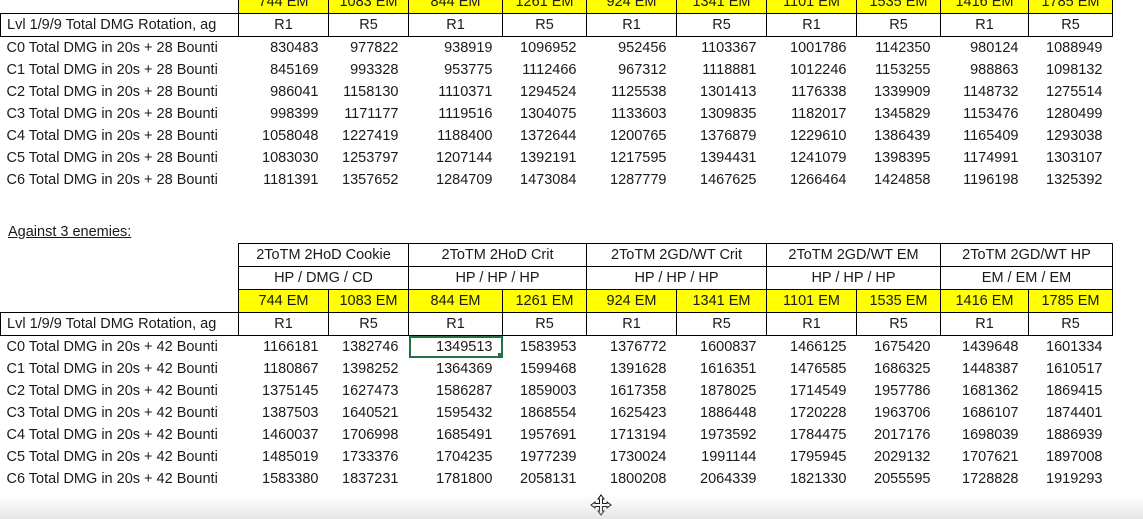 Image resolution: width=1143 pixels, height=519 pixels. What do you see at coordinates (984, 7) in the screenshot?
I see `em-header-cell: 1416 EM` at bounding box center [984, 7].